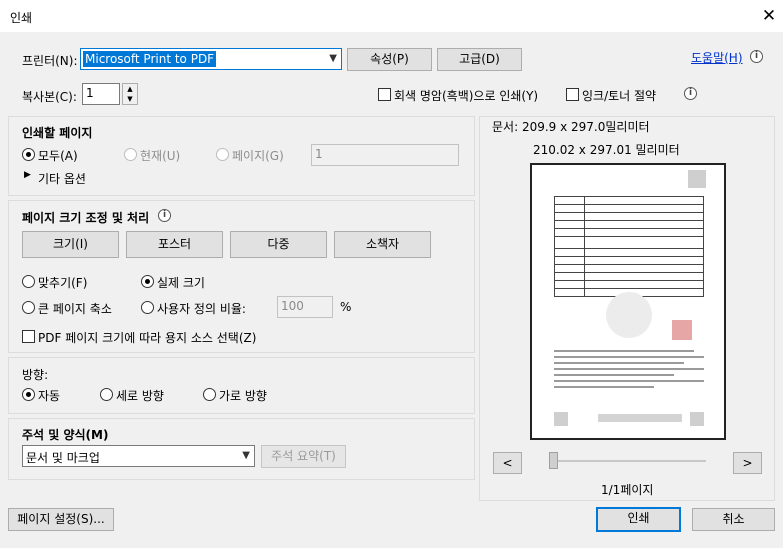 The image size is (783, 548). I want to click on advanced-button: 고급(D), so click(479, 59).